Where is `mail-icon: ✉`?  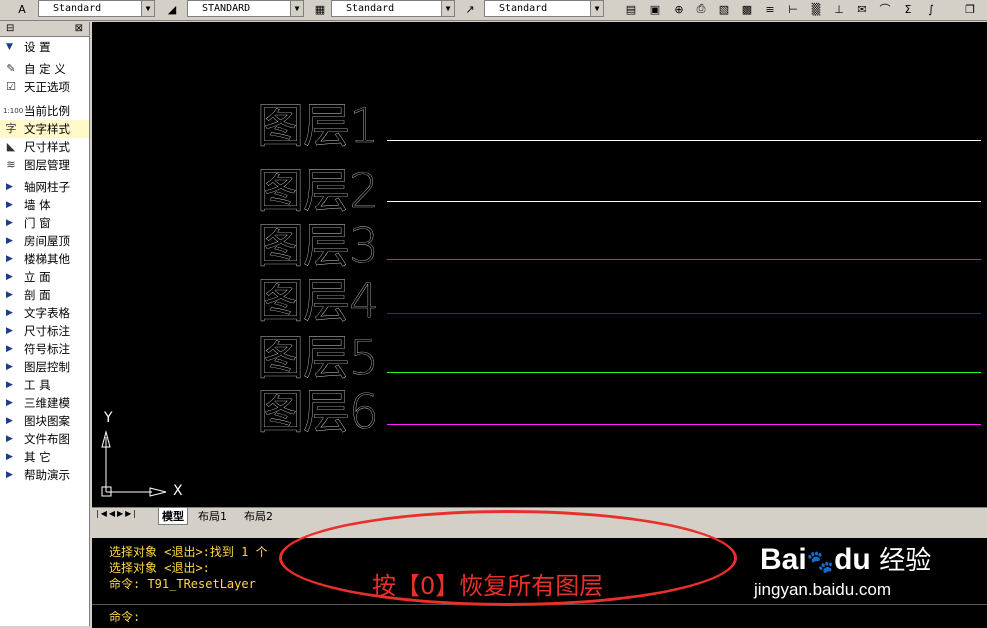 mail-icon: ✉ is located at coordinates (862, 9).